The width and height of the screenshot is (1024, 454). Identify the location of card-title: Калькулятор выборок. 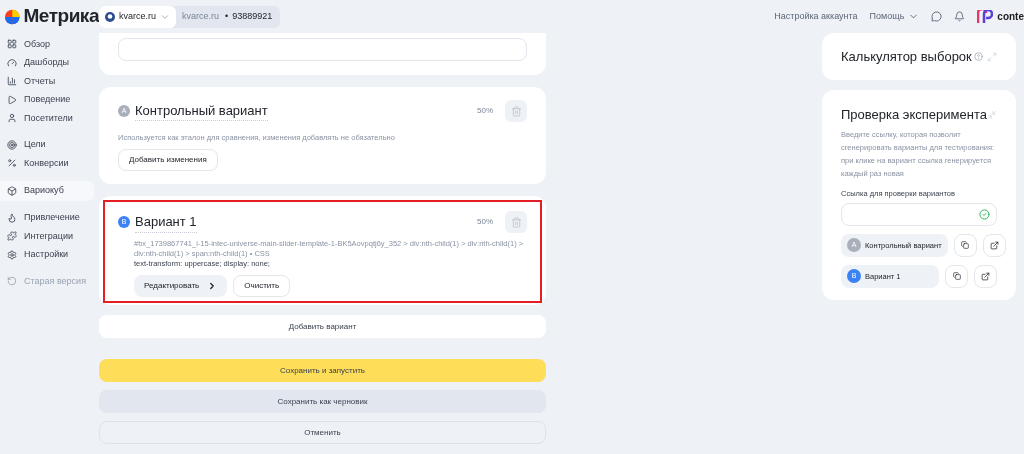
(906, 56).